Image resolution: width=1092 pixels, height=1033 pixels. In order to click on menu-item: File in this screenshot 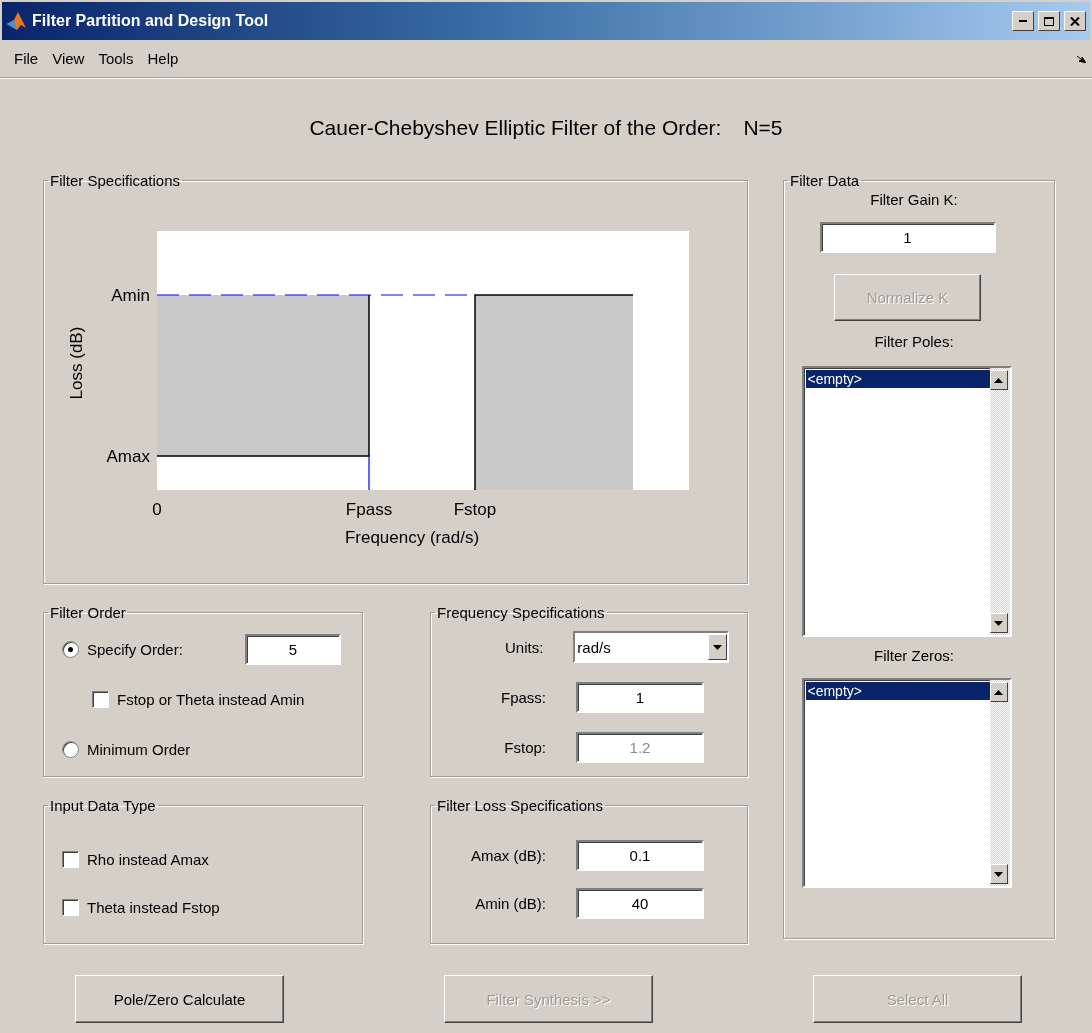, I will do `click(26, 58)`.